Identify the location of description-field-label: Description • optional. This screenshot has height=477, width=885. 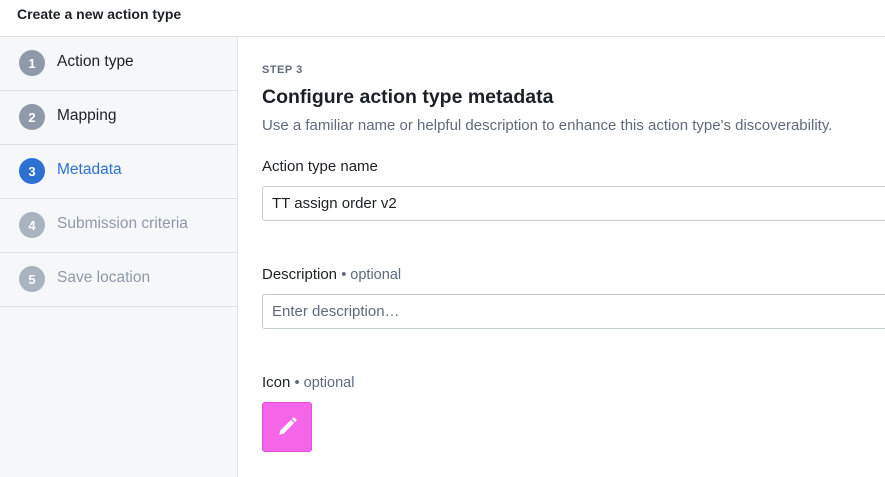
(331, 274).